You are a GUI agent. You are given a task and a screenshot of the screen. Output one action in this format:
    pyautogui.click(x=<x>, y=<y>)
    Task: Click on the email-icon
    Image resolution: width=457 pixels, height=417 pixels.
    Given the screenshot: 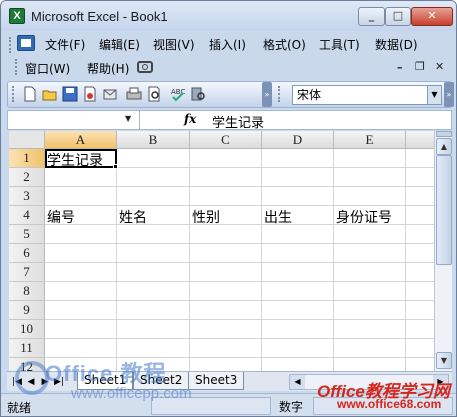 What is the action you would take?
    pyautogui.click(x=110, y=94)
    